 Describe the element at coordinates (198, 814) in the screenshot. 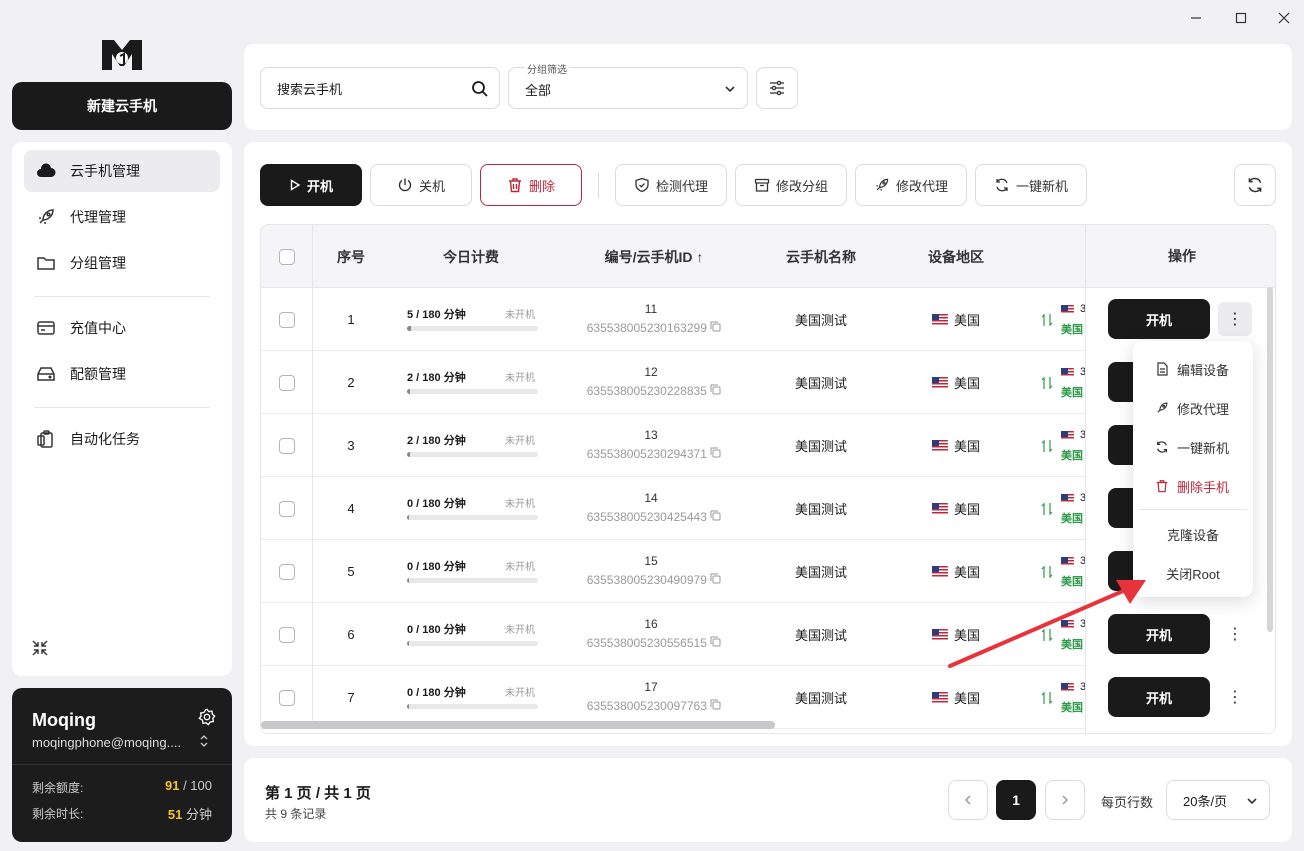

I see `time-unit: 分钟` at that location.